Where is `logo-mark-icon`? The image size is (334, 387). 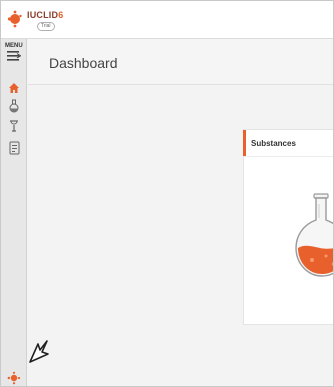 logo-mark-icon is located at coordinates (14, 19).